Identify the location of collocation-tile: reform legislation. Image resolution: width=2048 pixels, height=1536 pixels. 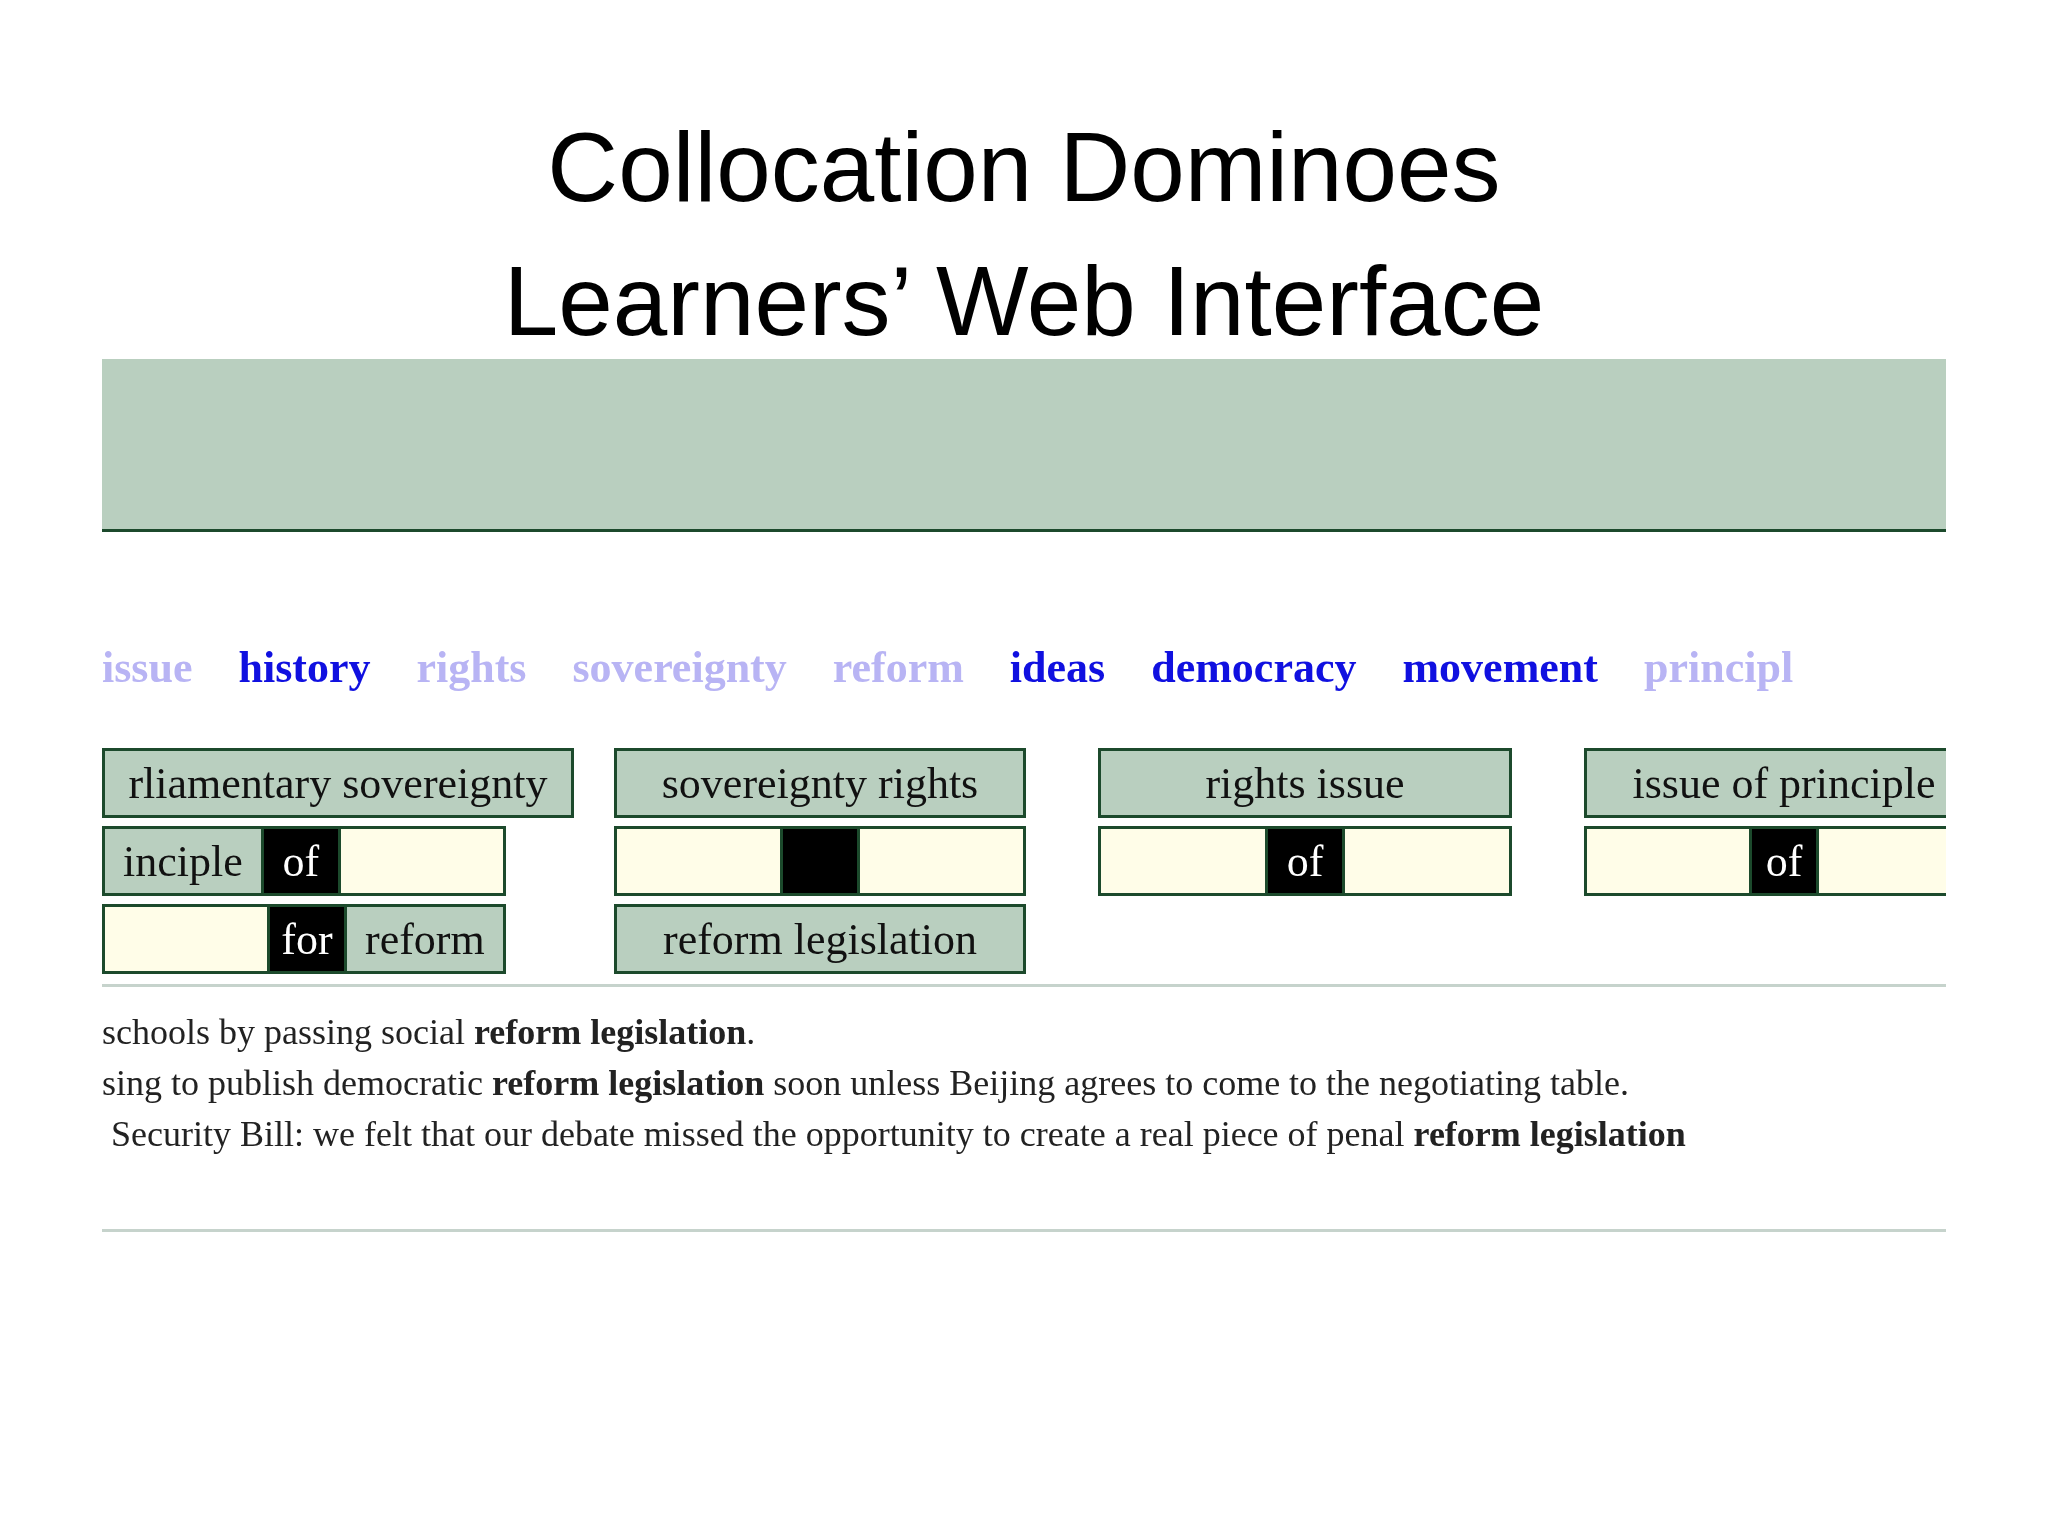
(820, 939).